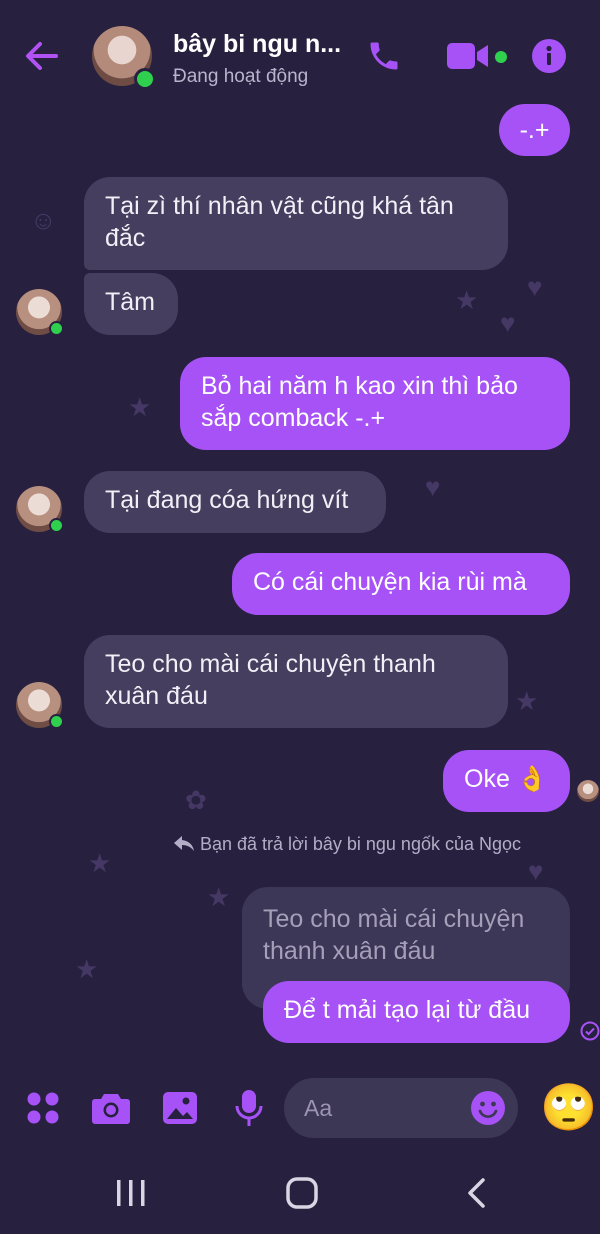  I want to click on video-active-dot, so click(501, 57).